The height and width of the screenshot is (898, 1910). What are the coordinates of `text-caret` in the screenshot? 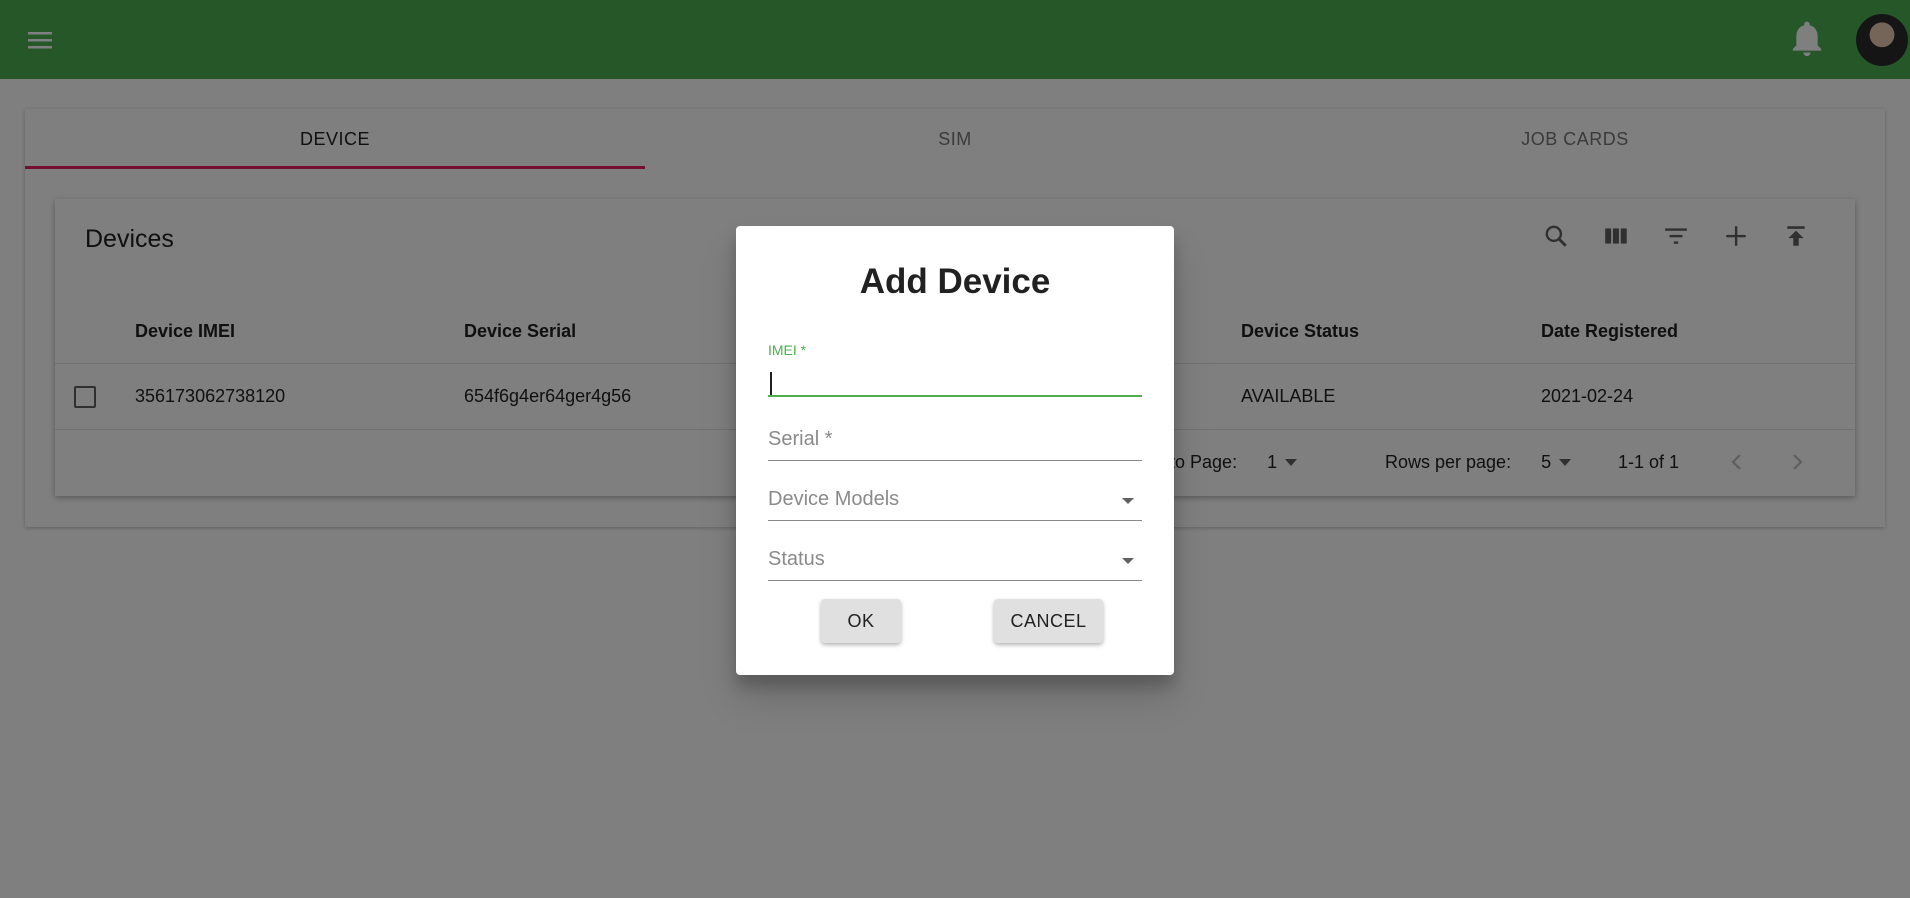 It's located at (771, 384).